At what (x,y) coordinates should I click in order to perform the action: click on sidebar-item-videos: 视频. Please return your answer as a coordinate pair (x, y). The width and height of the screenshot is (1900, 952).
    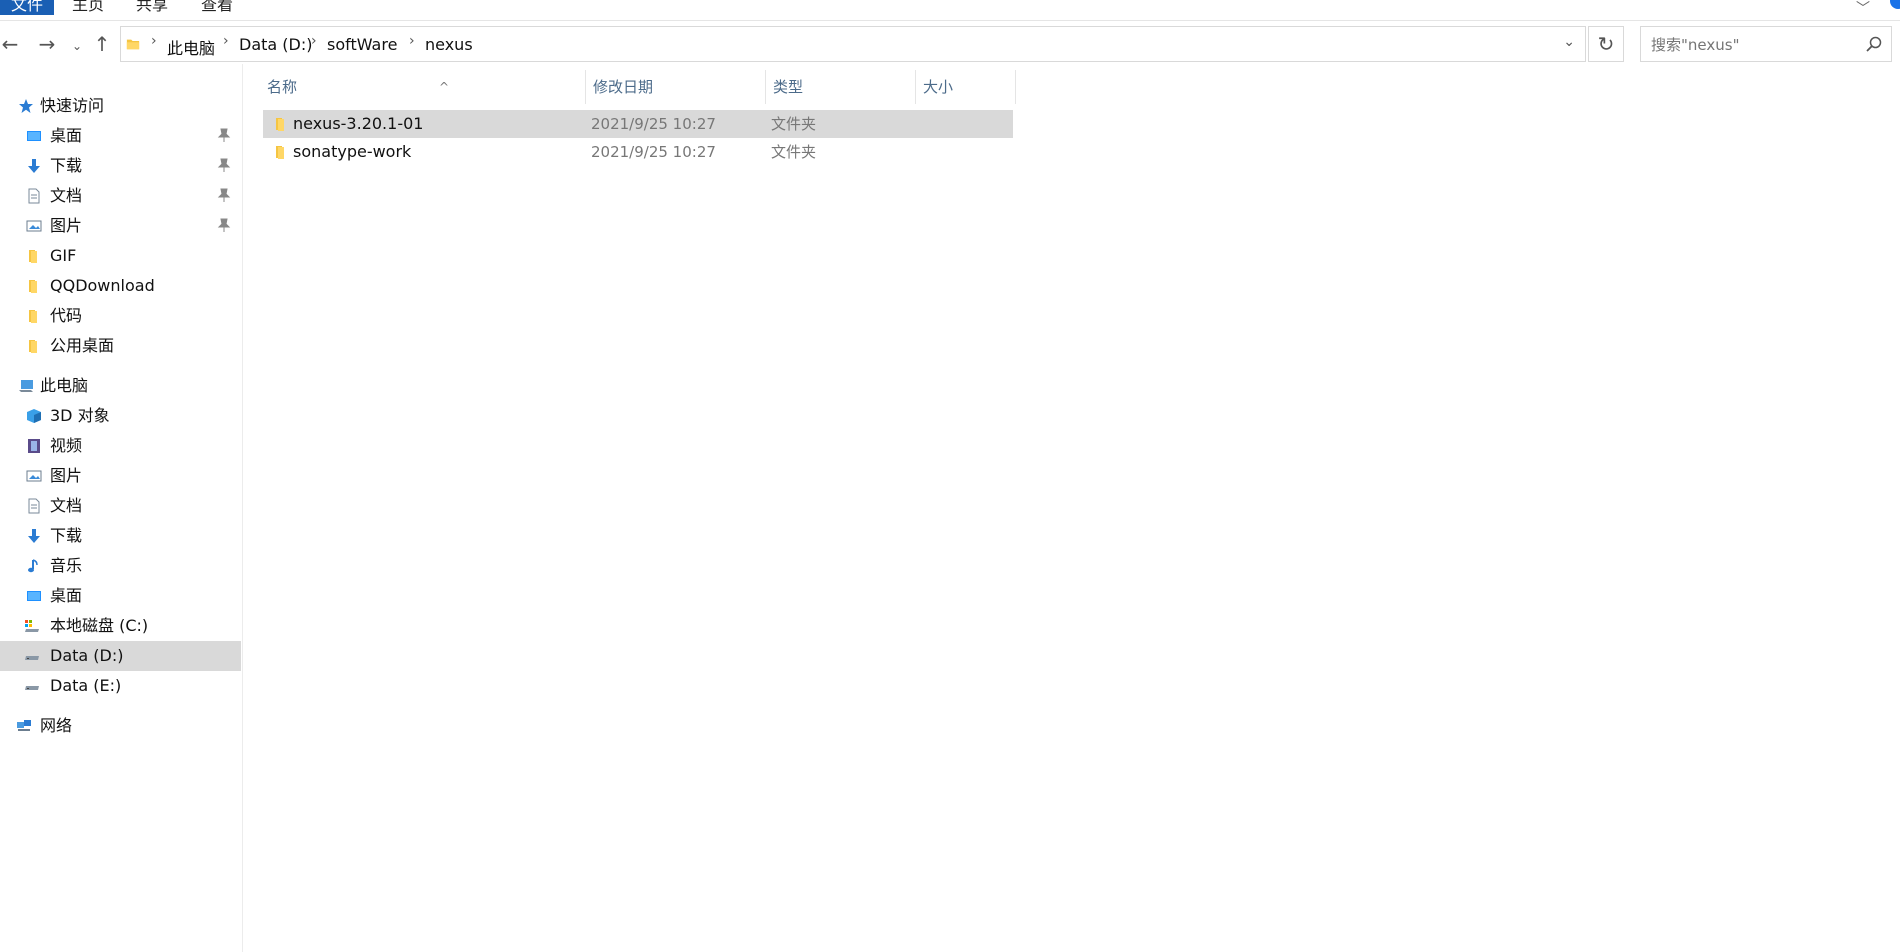
    Looking at the image, I should click on (120, 446).